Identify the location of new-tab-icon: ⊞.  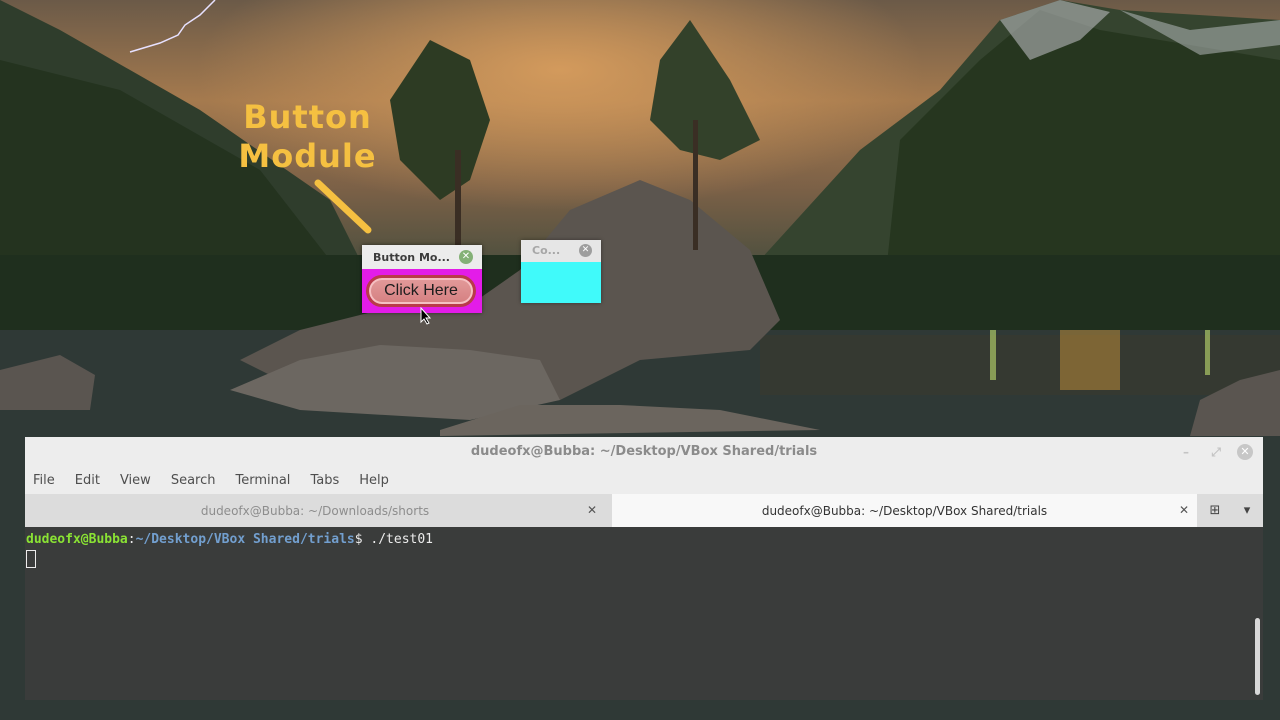
(1215, 510).